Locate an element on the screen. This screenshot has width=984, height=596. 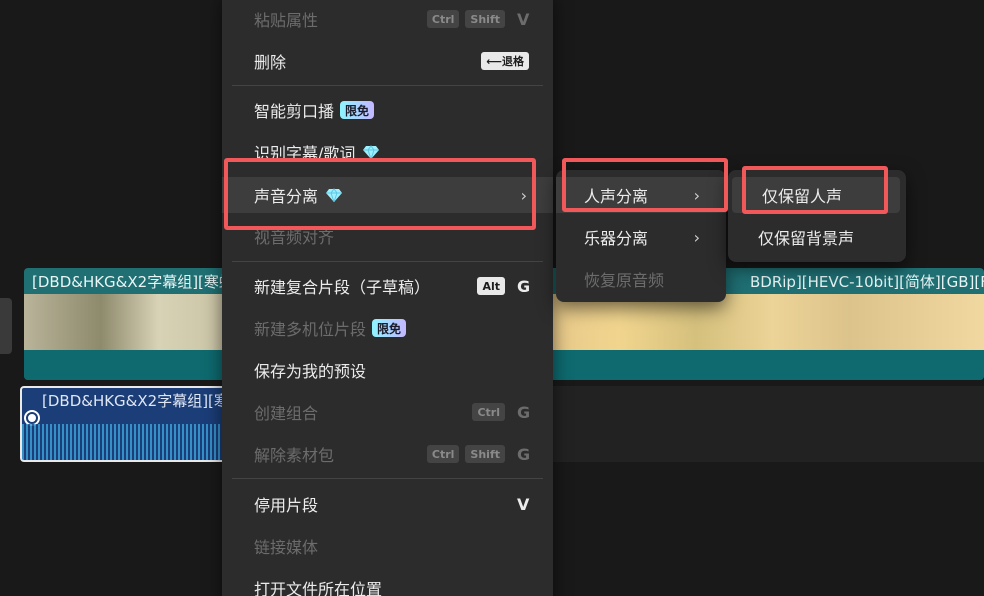
menu-item-label: 人声分离 is located at coordinates (616, 196).